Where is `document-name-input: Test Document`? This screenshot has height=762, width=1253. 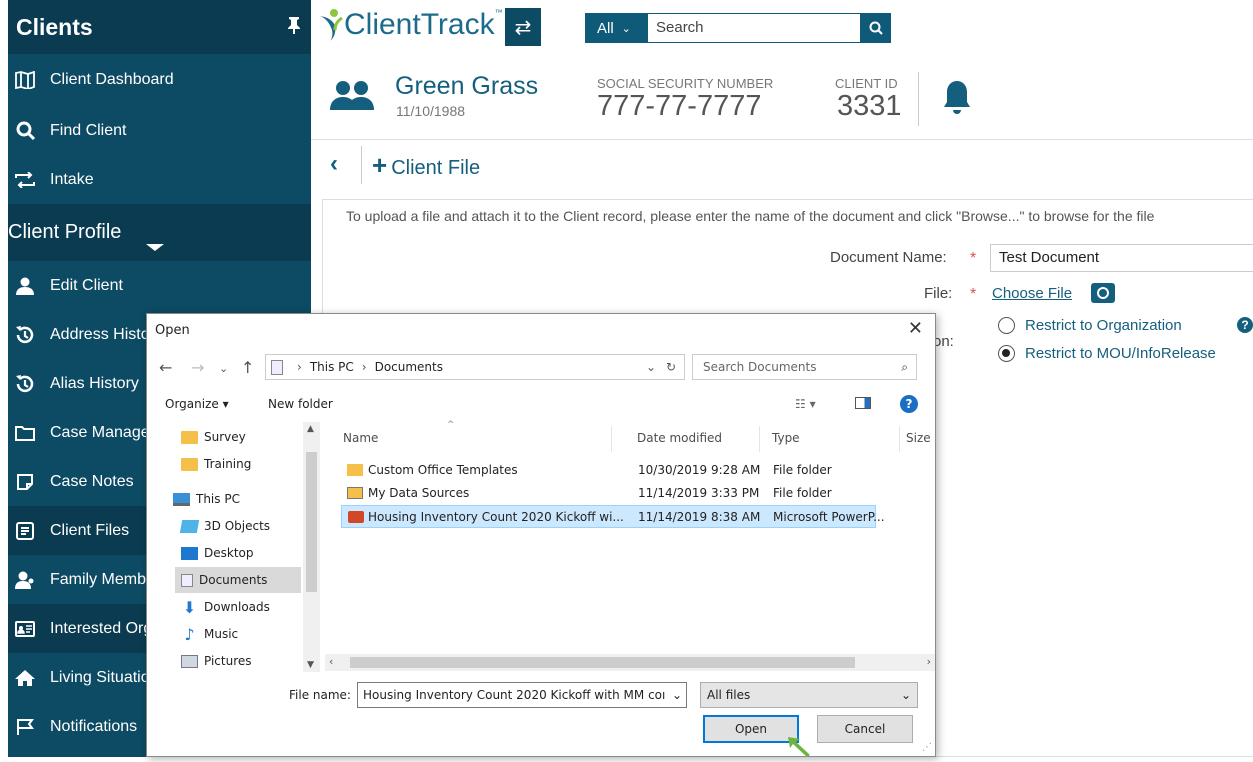
document-name-input: Test Document is located at coordinates (1121, 258).